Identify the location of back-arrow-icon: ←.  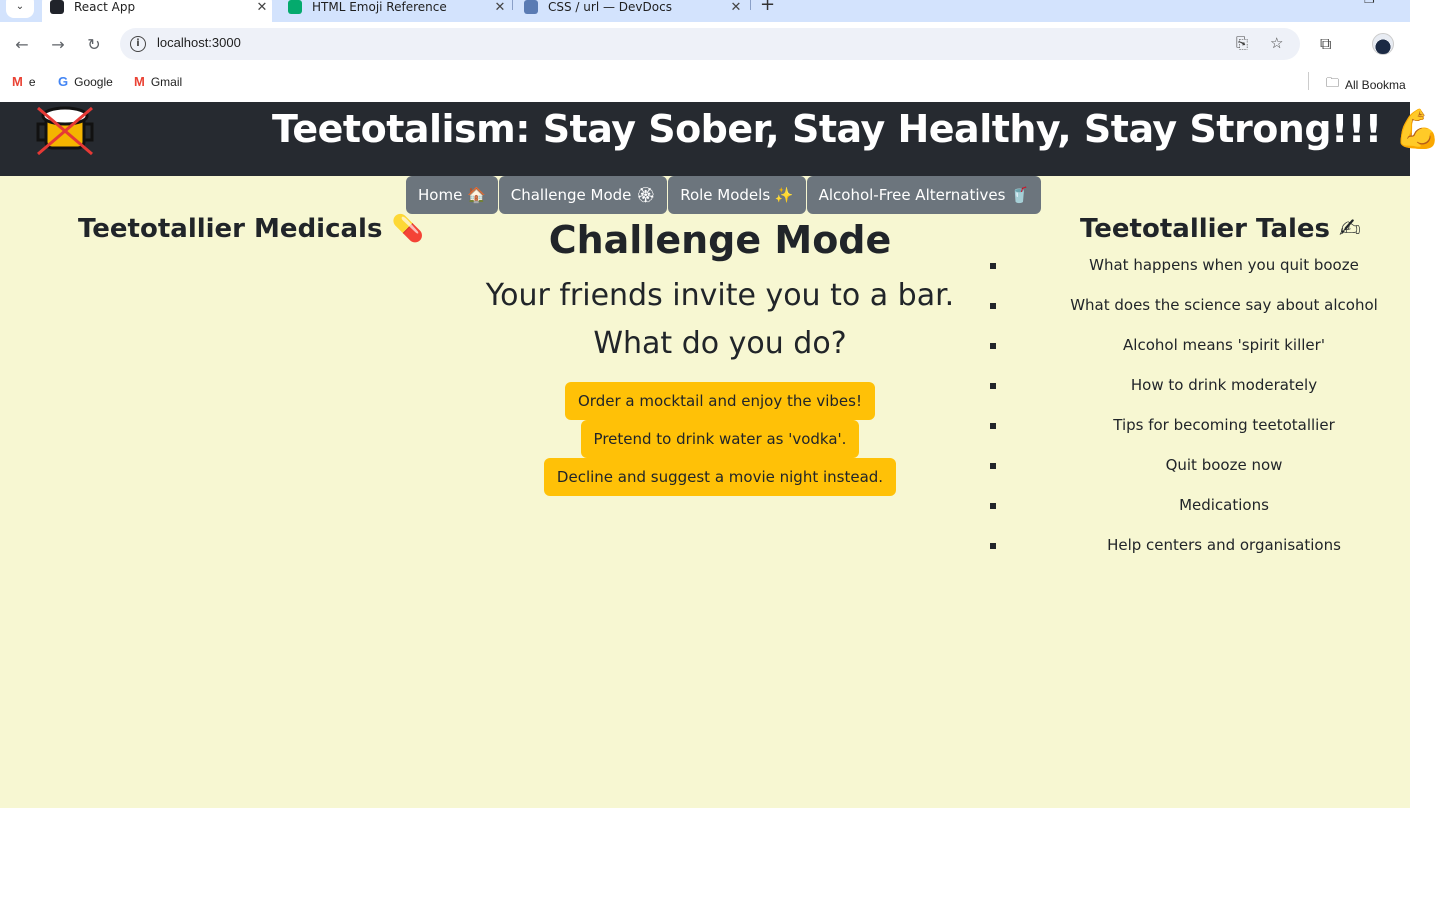
(22, 44).